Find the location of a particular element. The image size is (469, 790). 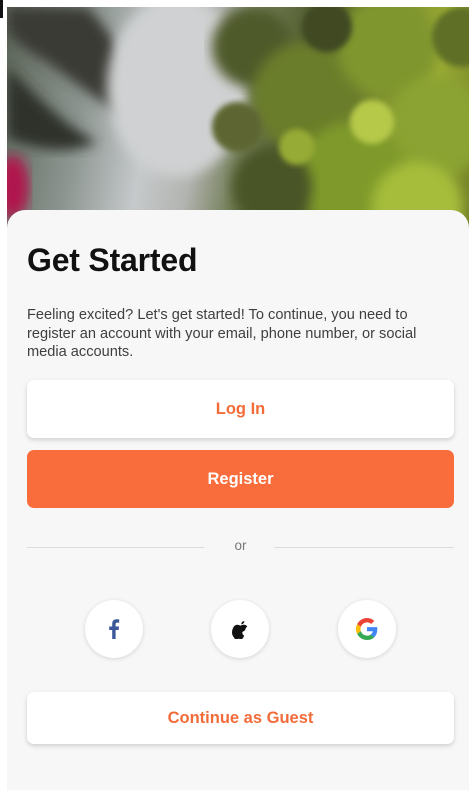

google-icon is located at coordinates (367, 629).